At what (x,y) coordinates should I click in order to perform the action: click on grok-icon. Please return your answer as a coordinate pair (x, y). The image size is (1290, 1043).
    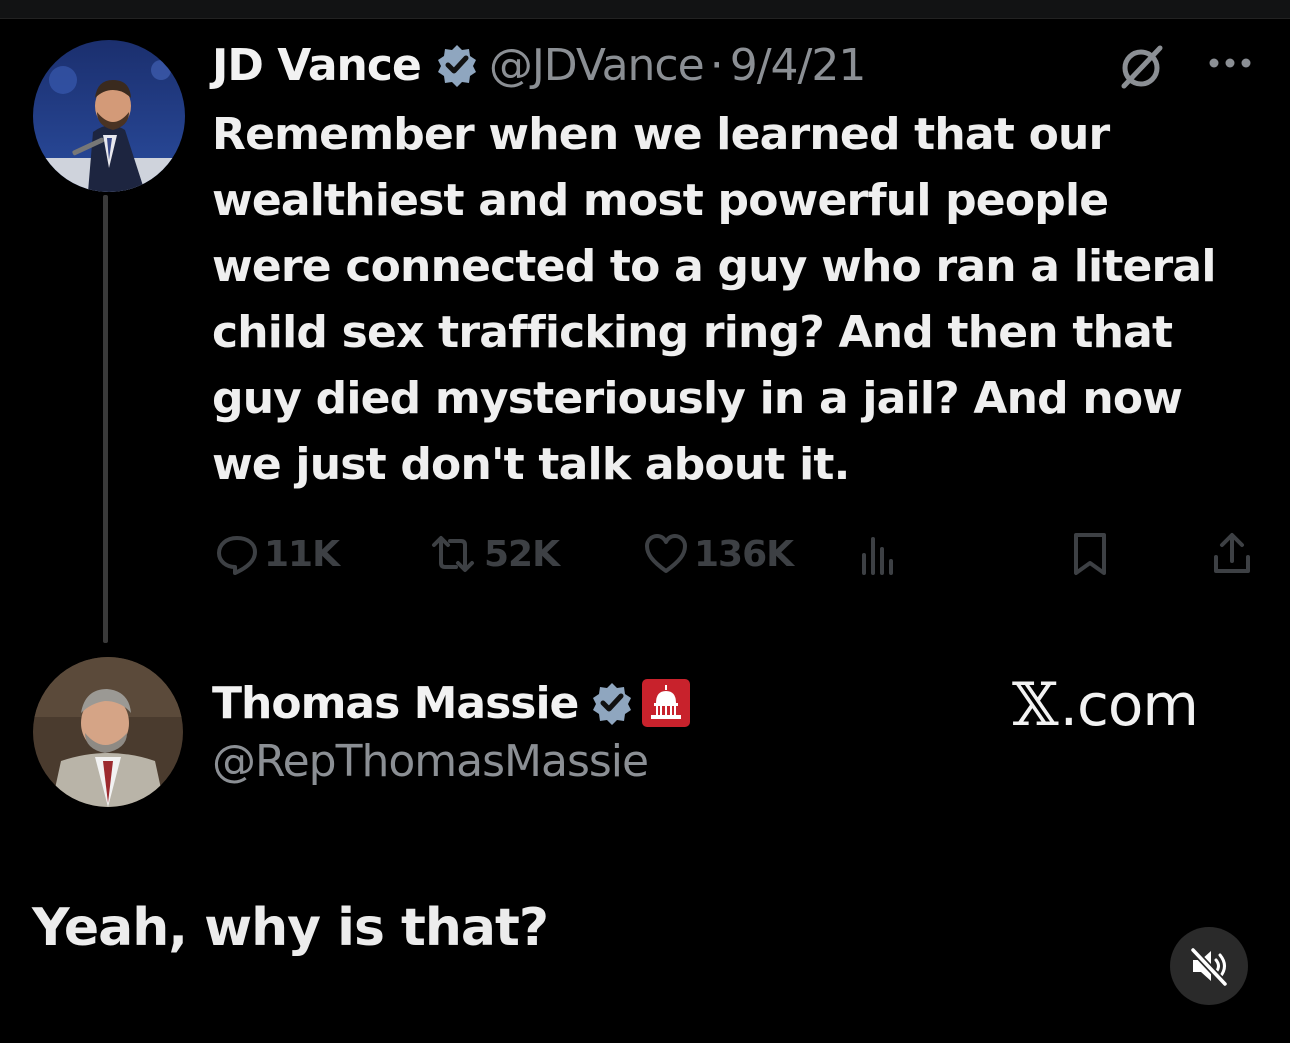
    Looking at the image, I should click on (1141, 67).